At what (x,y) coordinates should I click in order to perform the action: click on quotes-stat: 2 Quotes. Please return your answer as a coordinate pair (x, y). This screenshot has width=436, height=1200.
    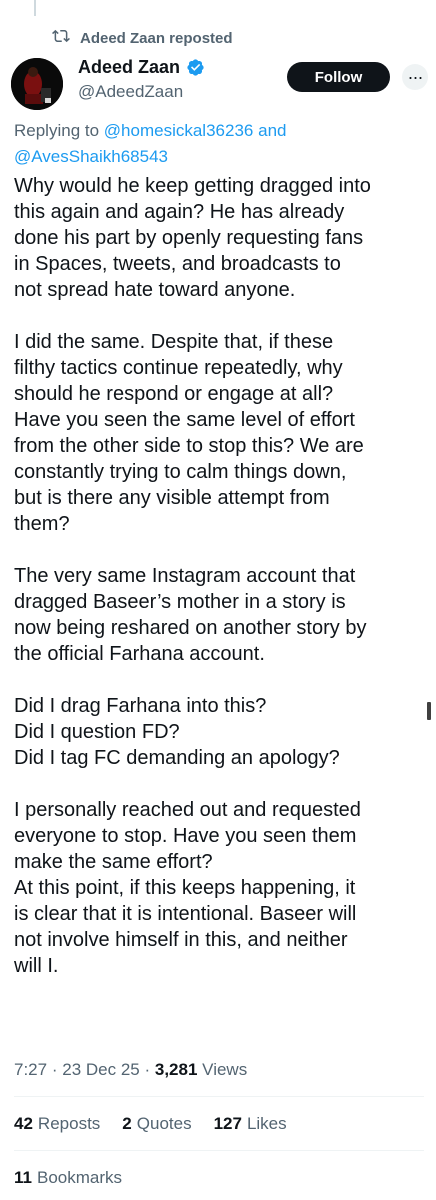
    Looking at the image, I should click on (156, 1124).